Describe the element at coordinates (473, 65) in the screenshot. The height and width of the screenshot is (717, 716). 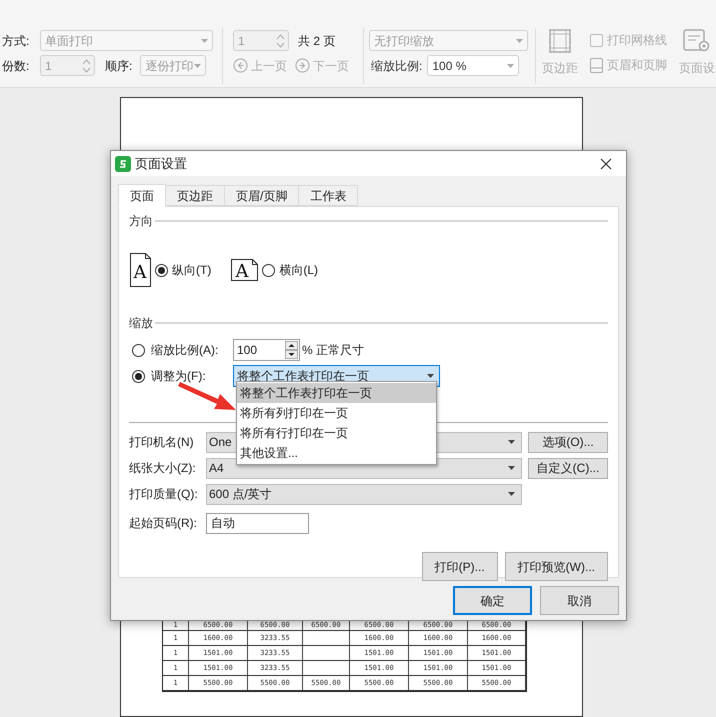
I see `scale-select: 100 %` at that location.